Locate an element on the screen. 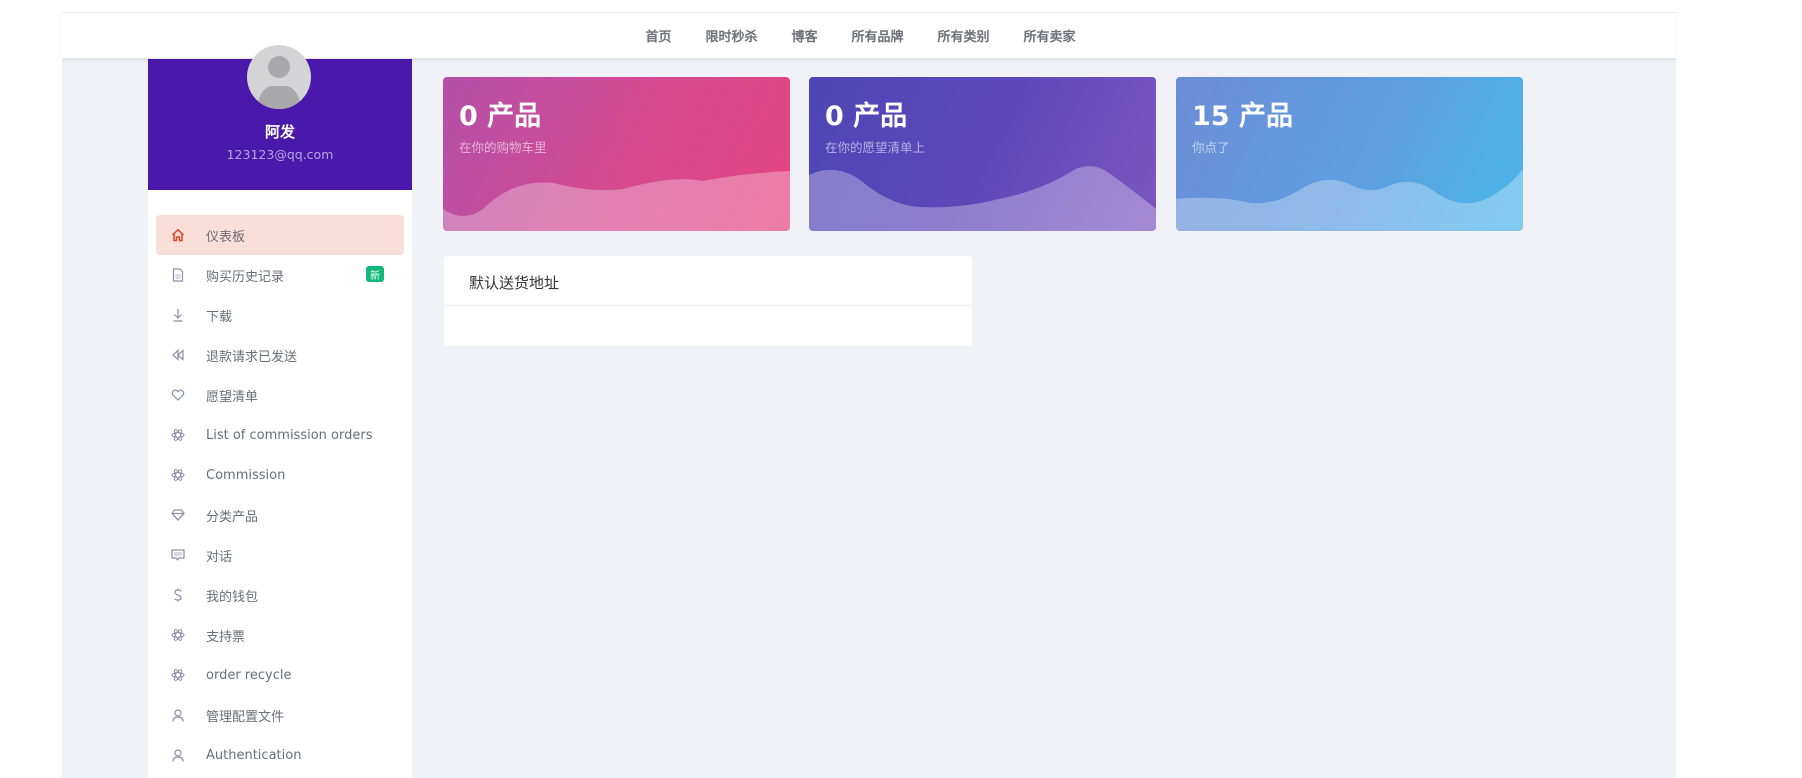  header-nav-bar: 首页 限时秒杀 博客 所有品牌 所有类别 所有卖家 is located at coordinates (869, 36).